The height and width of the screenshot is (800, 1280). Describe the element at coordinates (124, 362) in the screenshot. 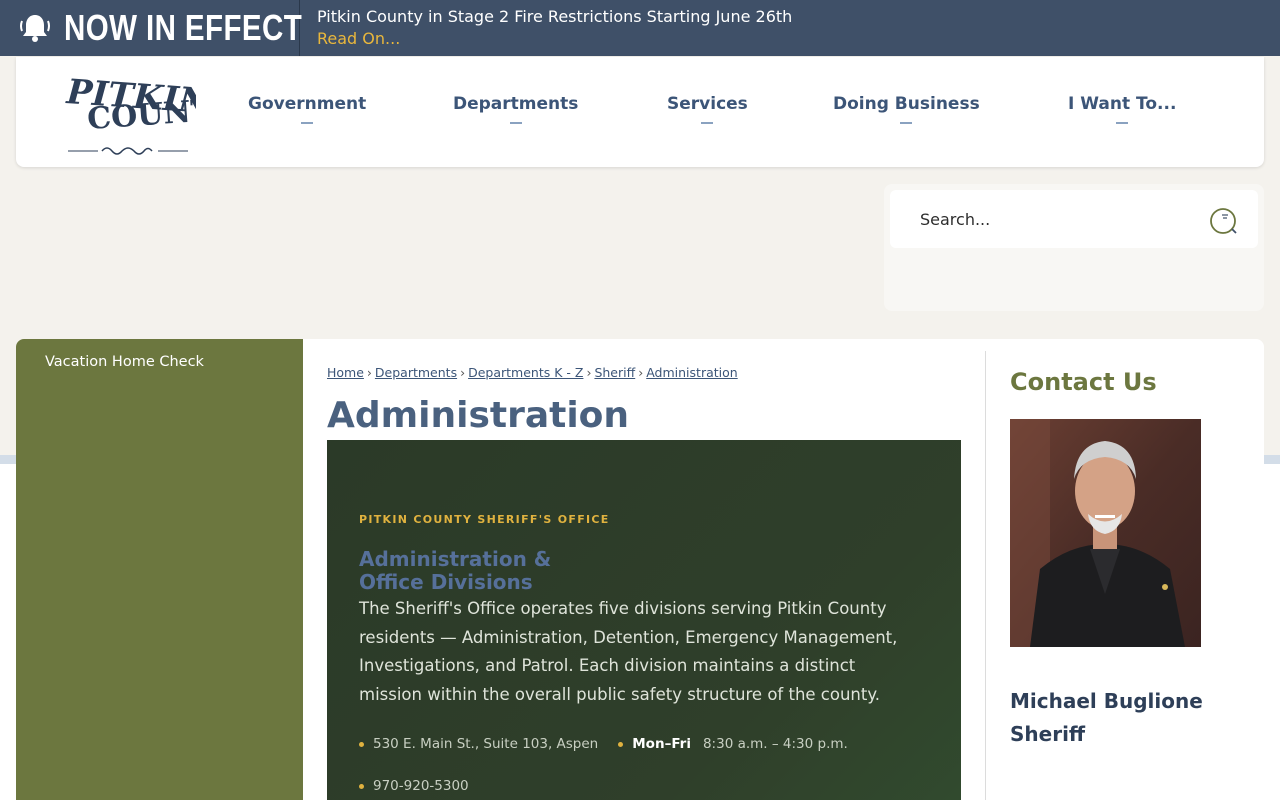

I see `sidebar-item-vacation-home-check: Vacation Home Check` at that location.